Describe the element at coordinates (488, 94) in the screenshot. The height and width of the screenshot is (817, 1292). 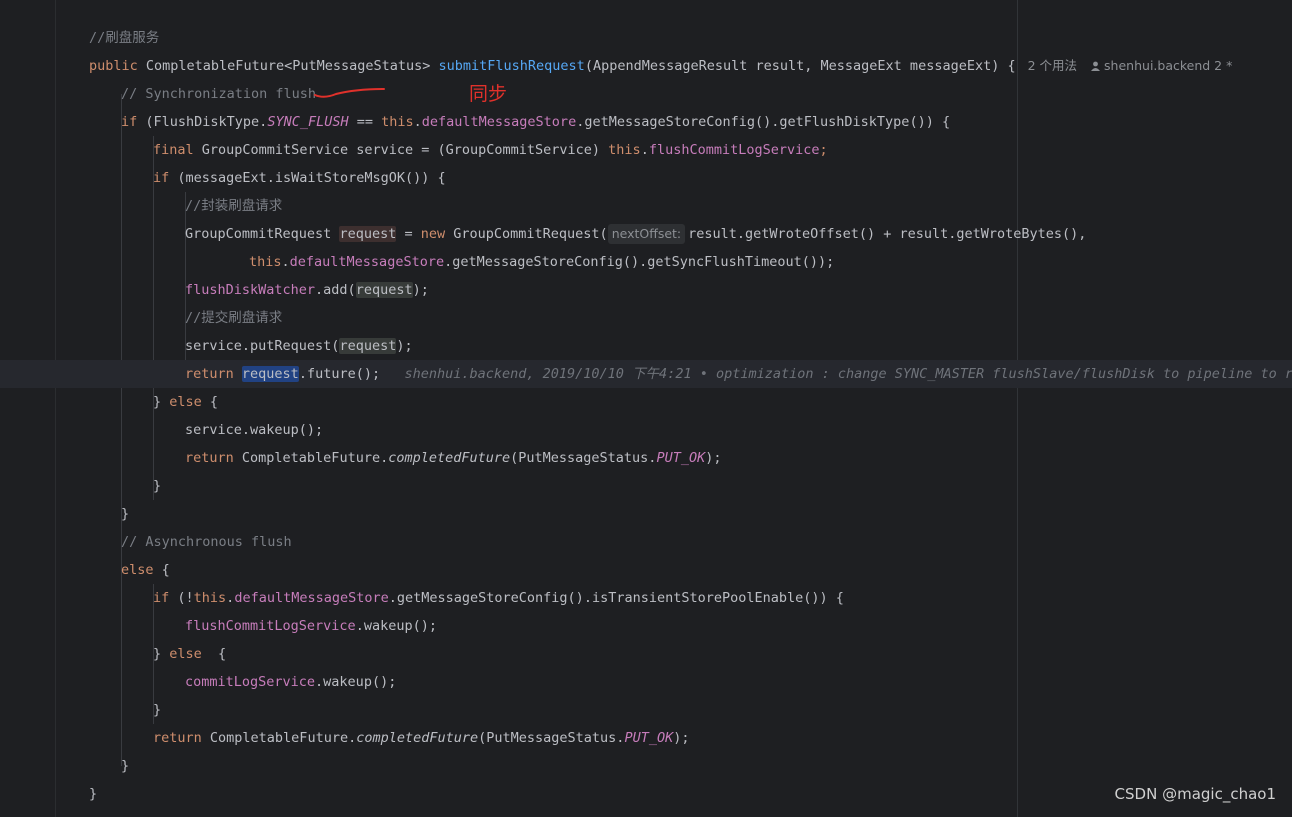
I see `annotation-label: 同步` at that location.